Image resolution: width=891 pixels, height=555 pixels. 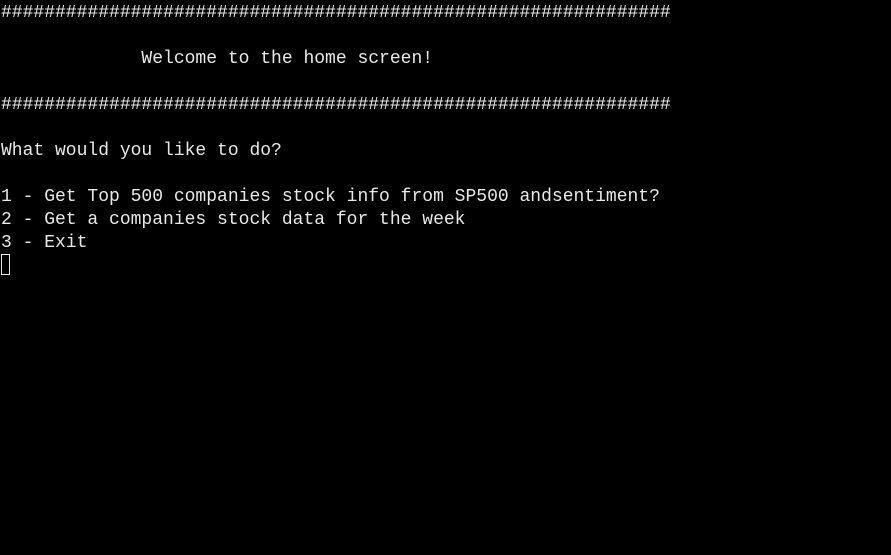 I want to click on welcome-message: Welcome to the home screen!, so click(x=217, y=59).